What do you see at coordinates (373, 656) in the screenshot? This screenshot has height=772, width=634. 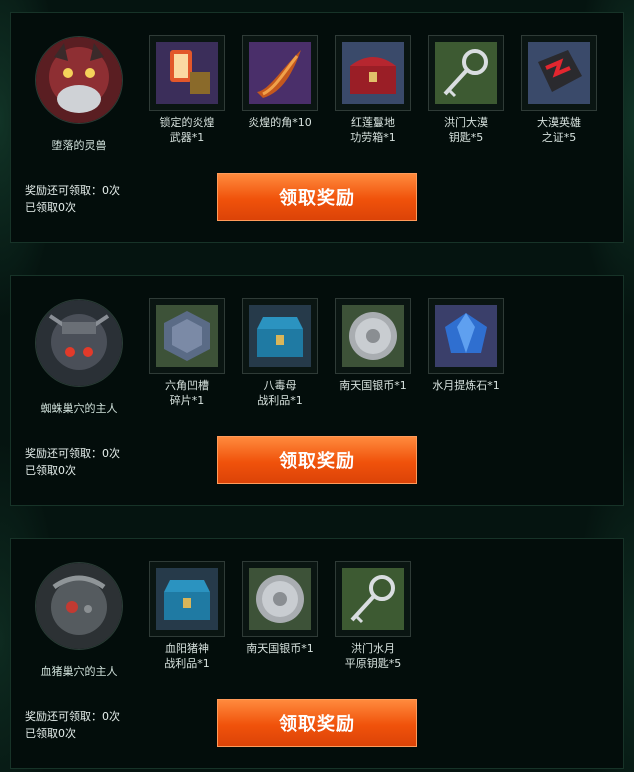 I see `item-label: 洪门水月 平原钥匙*5` at bounding box center [373, 656].